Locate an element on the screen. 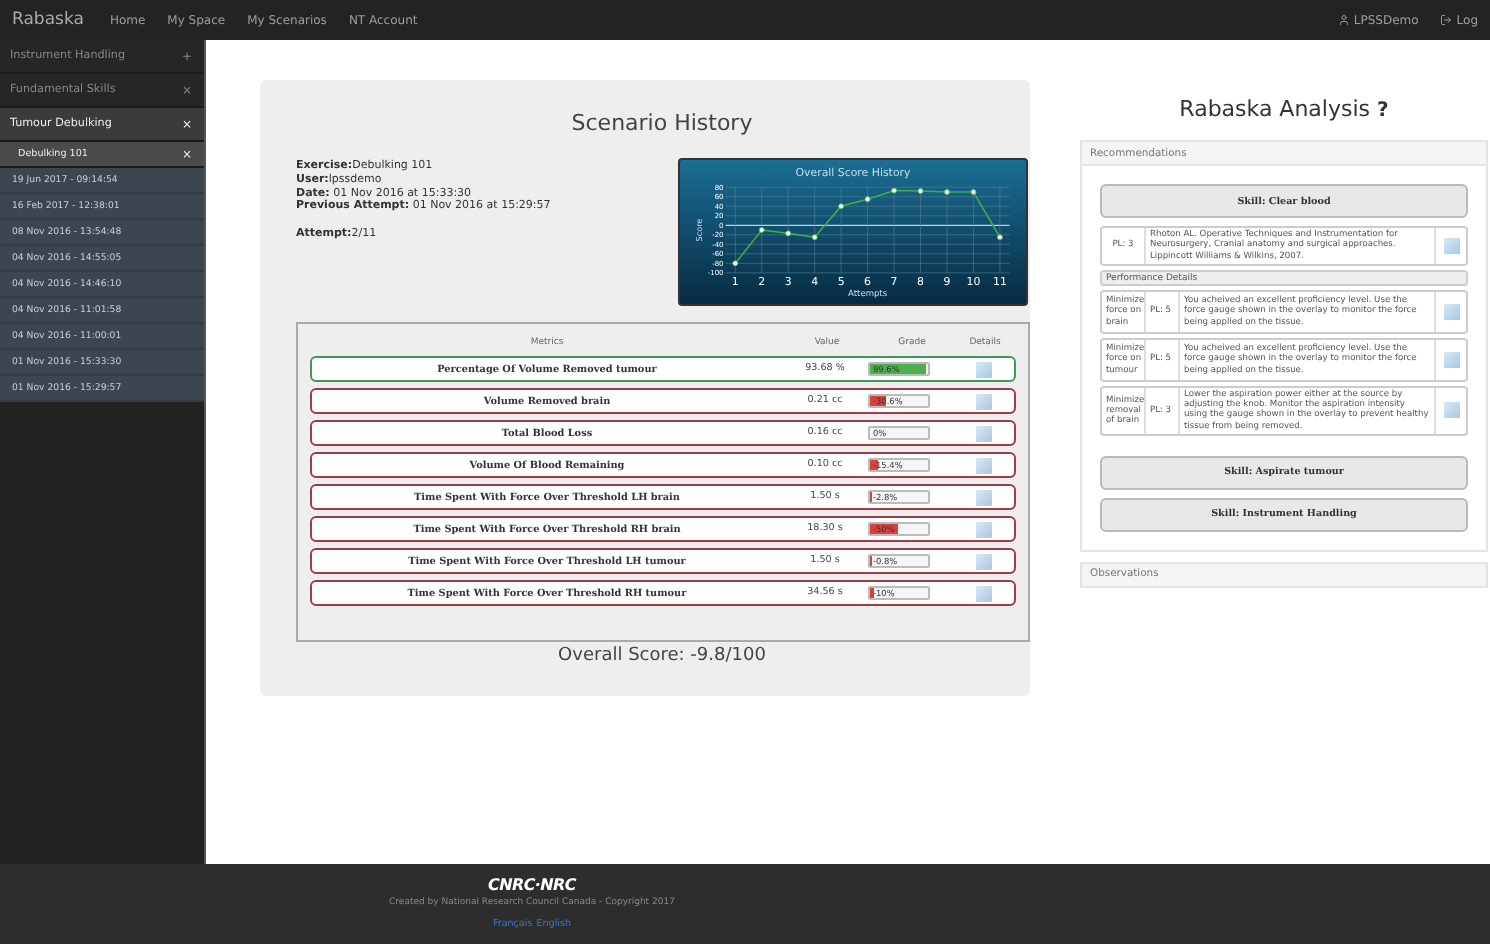 The height and width of the screenshot is (944, 1490). logout-icon is located at coordinates (1446, 20).